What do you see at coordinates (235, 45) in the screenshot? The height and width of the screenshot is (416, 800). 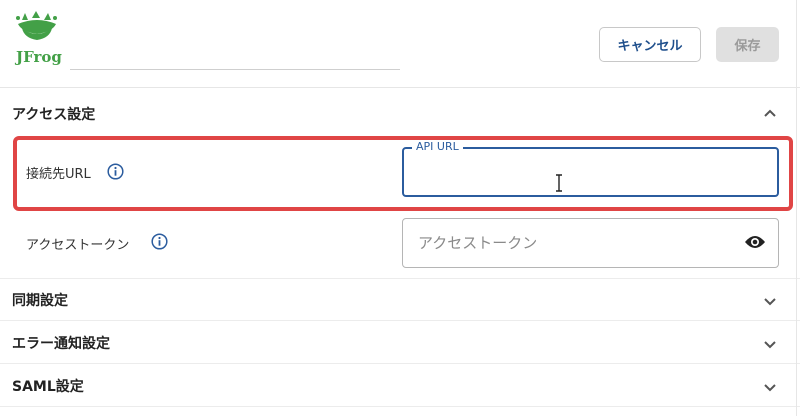 I see `name-input` at bounding box center [235, 45].